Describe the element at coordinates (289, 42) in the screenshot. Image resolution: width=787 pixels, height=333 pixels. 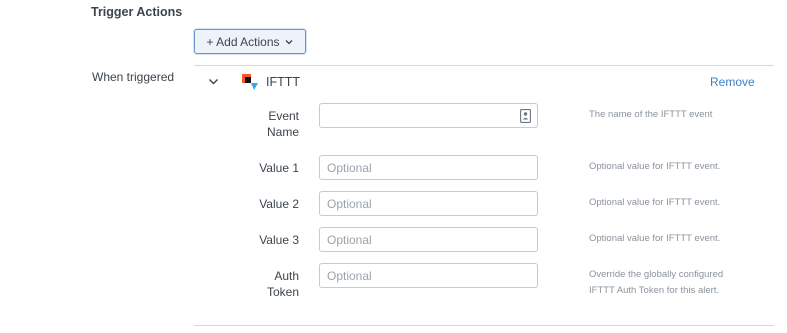
I see `chevron-down-icon` at that location.